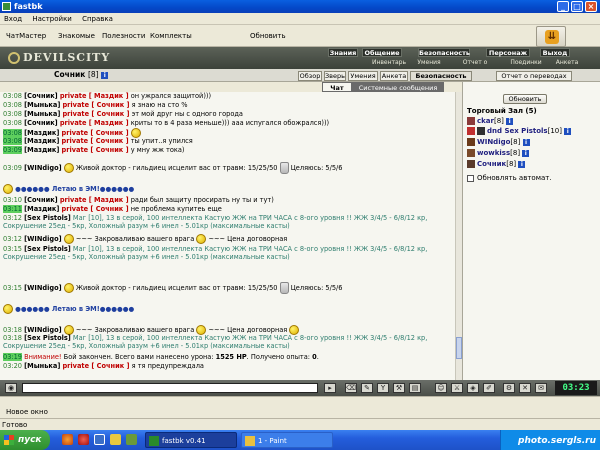  I want to click on download-icon: ⇊, so click(551, 36).